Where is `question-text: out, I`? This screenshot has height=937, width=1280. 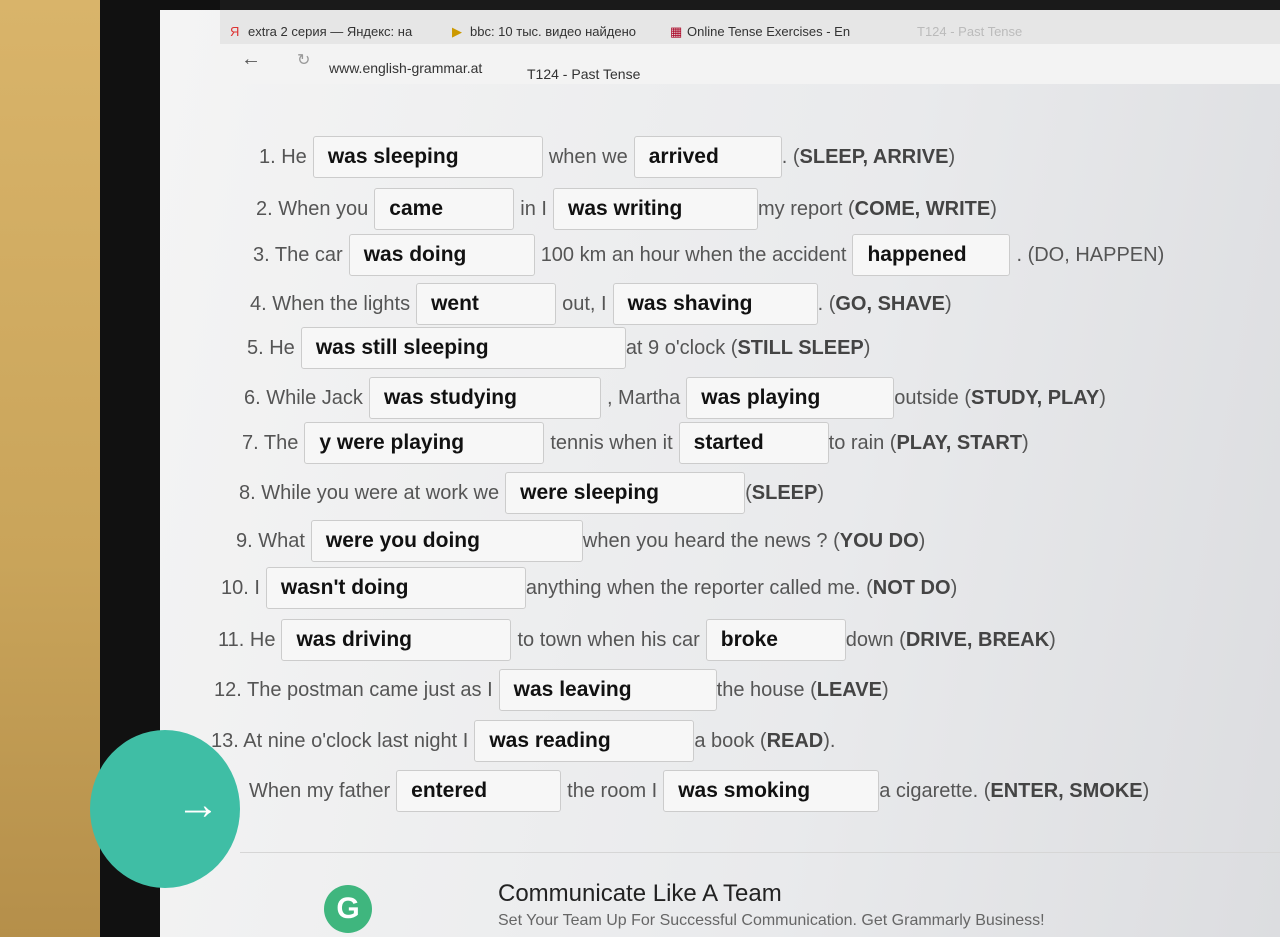
question-text: out, I is located at coordinates (584, 303).